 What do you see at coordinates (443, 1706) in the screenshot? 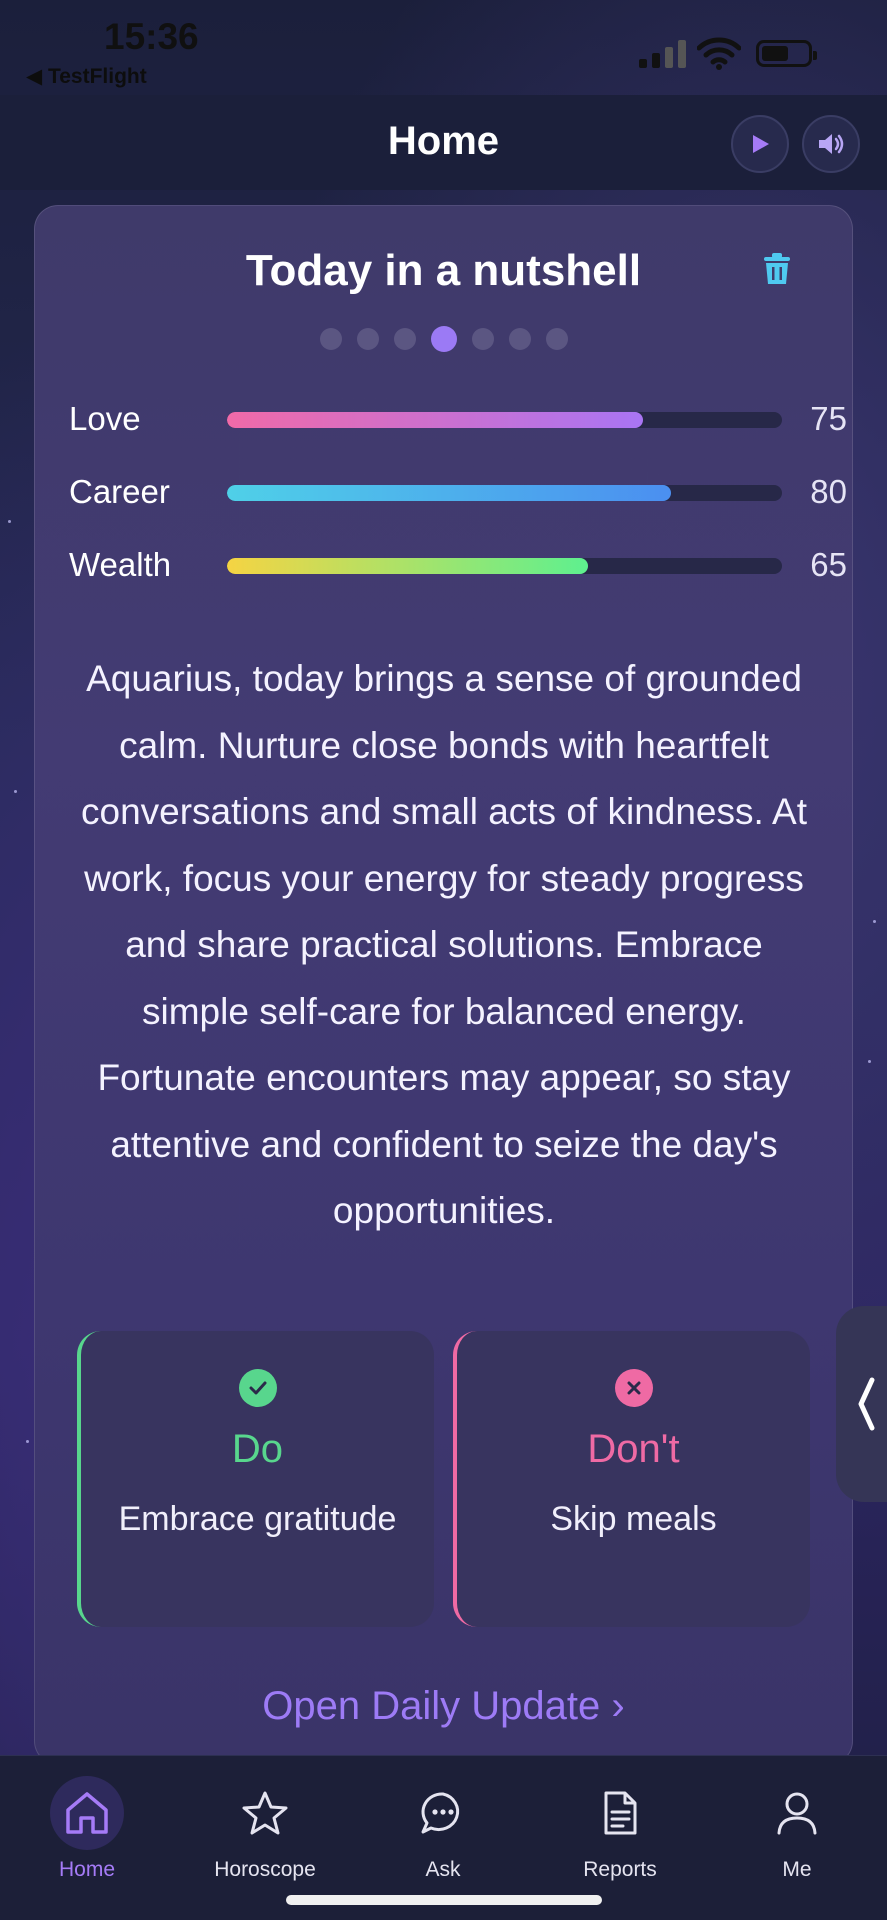
I see `open-daily-update-link: Open Daily Update ›` at bounding box center [443, 1706].